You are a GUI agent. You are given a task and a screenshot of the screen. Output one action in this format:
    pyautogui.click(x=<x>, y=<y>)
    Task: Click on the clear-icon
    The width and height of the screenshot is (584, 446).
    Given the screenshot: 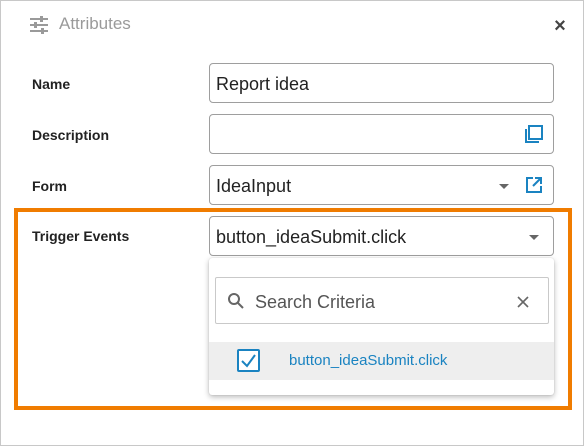 What is the action you would take?
    pyautogui.click(x=523, y=302)
    